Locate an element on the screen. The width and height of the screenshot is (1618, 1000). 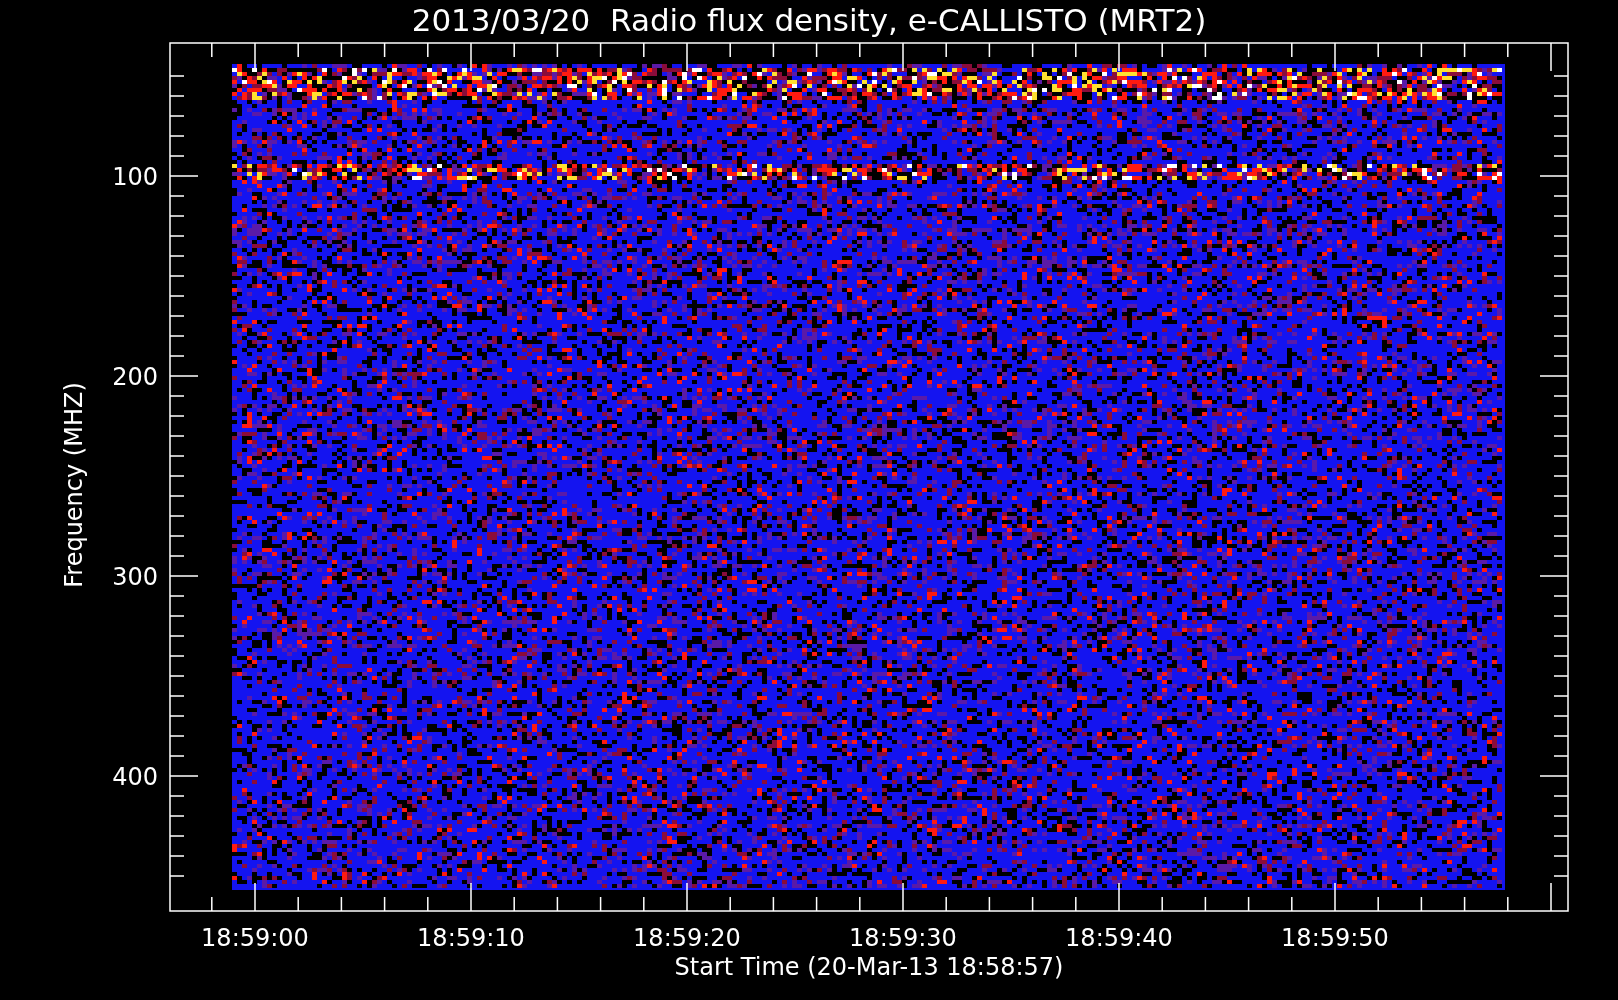
y-tick-label: 300 is located at coordinates (135, 577).